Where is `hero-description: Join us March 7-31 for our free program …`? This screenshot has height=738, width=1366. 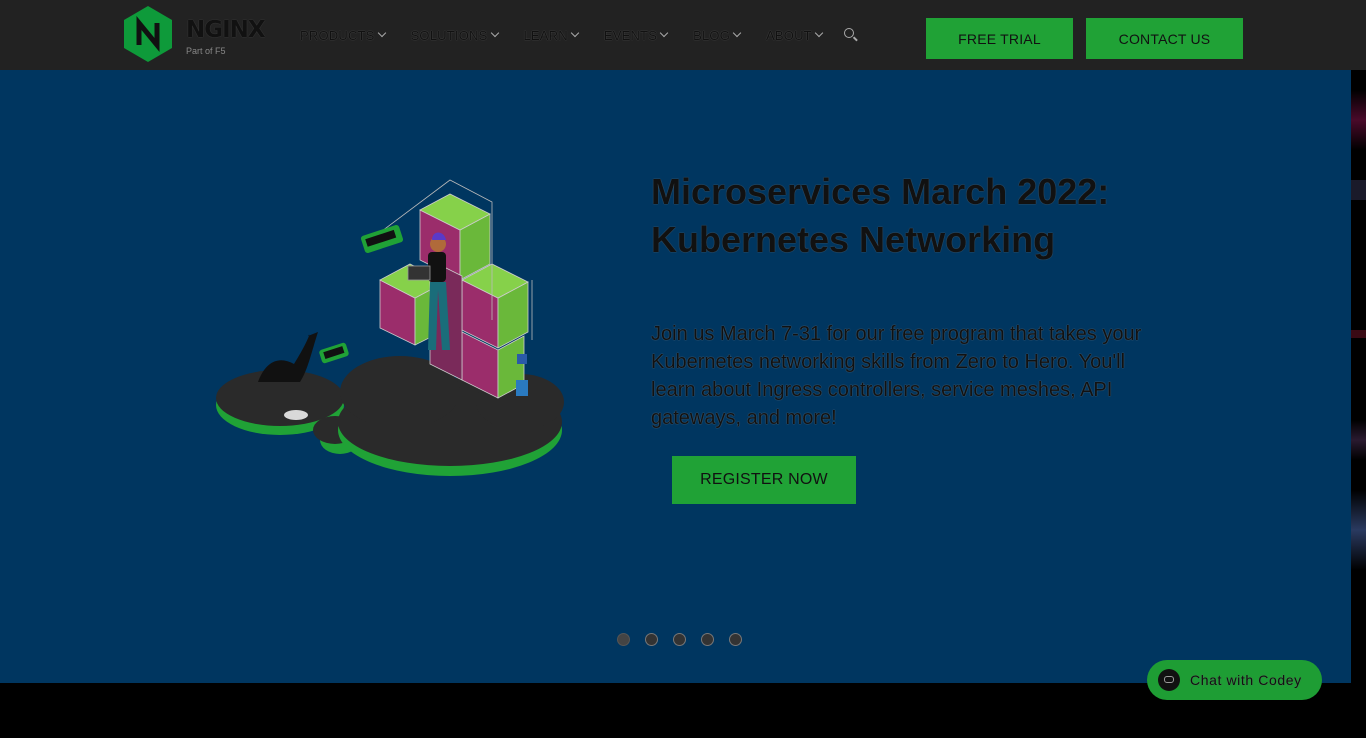
hero-description: Join us March 7-31 for our free program … is located at coordinates (896, 376).